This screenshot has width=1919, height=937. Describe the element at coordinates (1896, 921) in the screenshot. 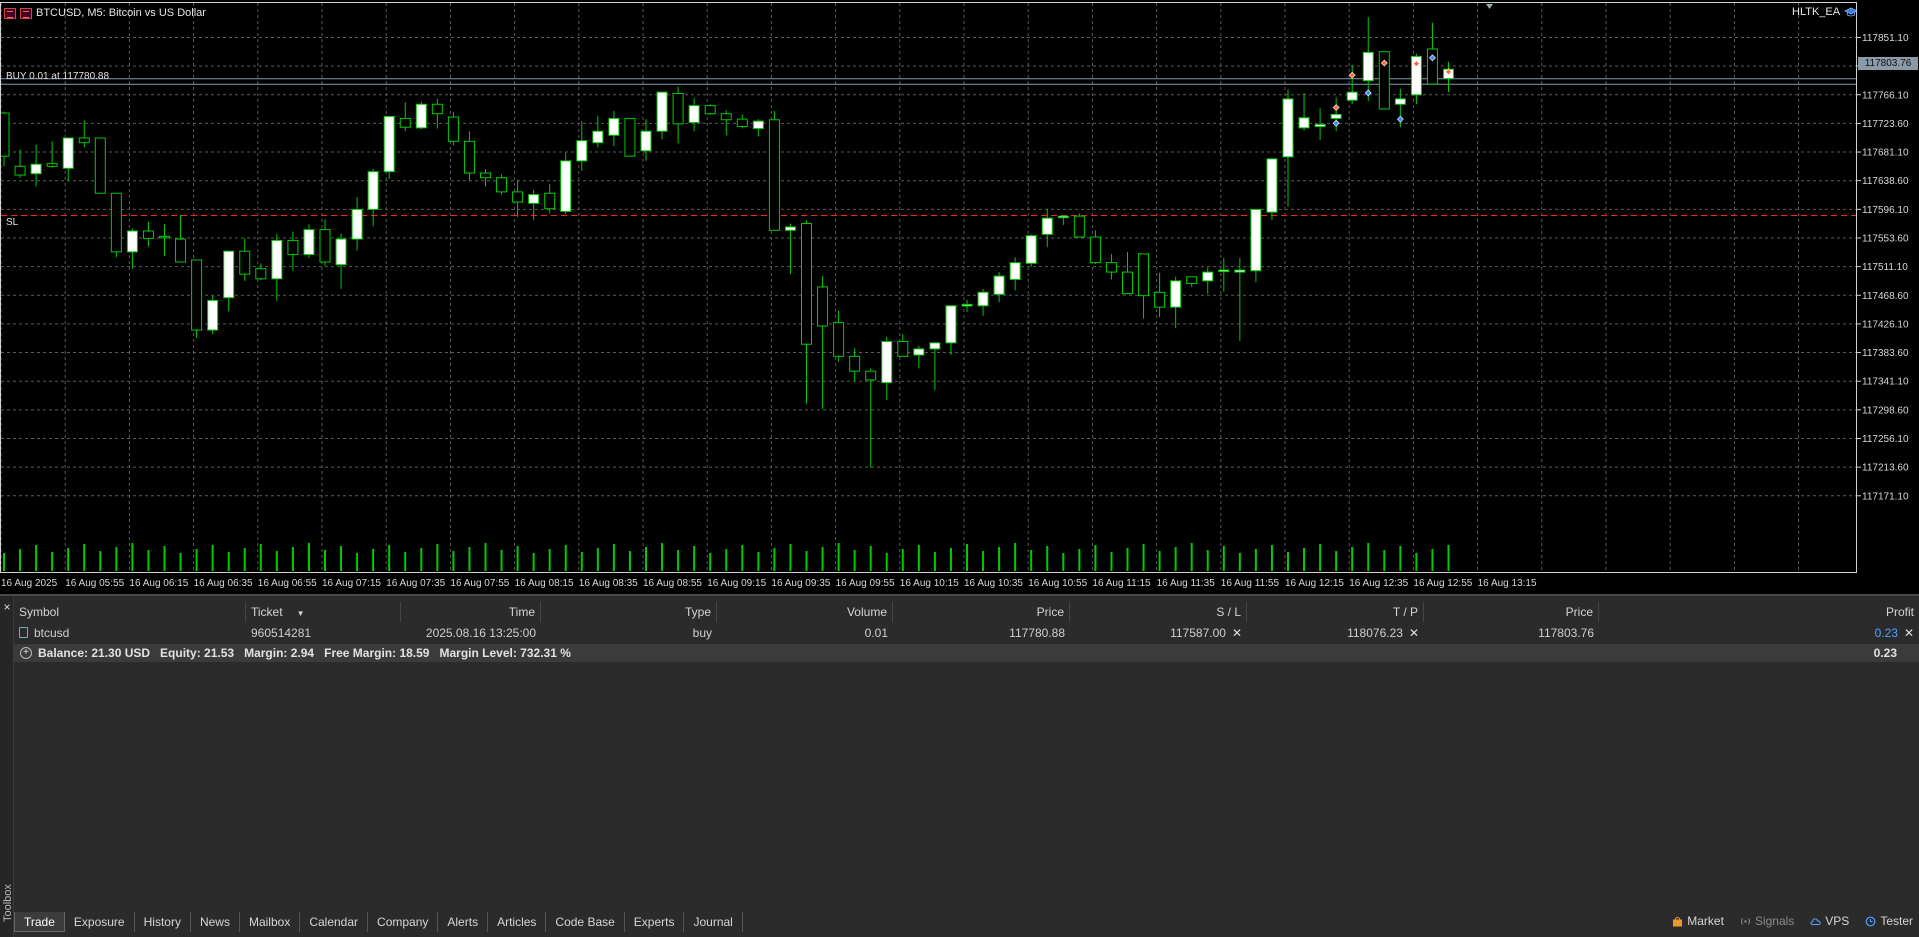

I see `tester-label: Tester` at that location.